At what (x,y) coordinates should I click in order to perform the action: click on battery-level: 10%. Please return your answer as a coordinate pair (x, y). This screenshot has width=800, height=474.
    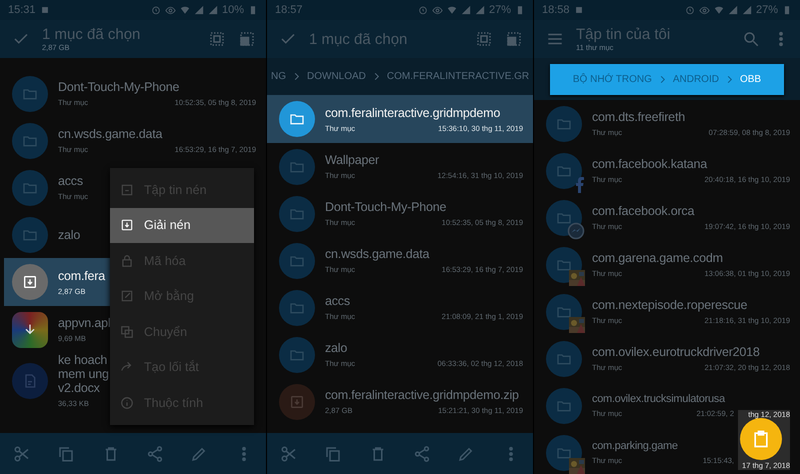
    Looking at the image, I should click on (233, 10).